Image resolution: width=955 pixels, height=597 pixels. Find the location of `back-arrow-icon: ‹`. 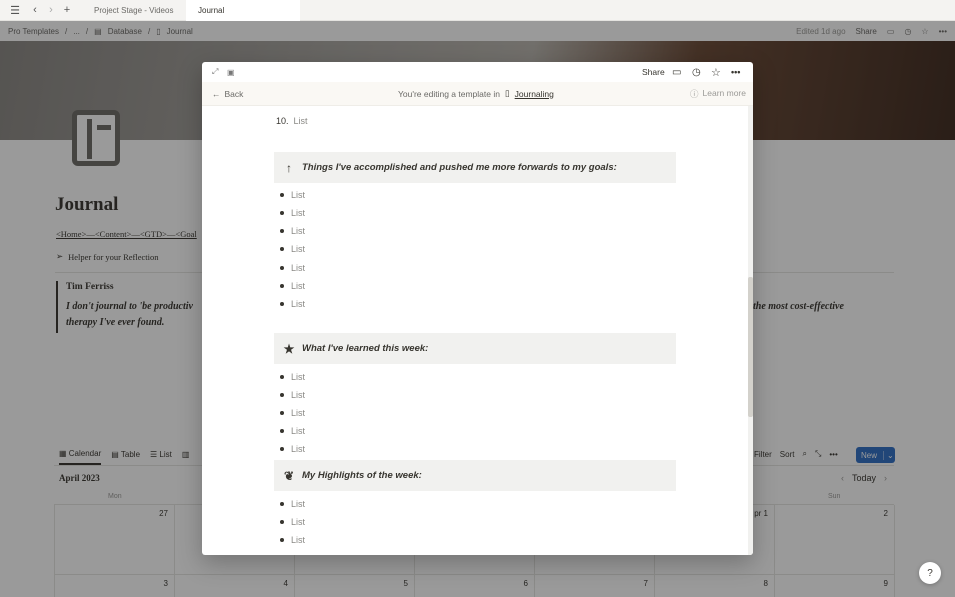

back-arrow-icon: ‹ is located at coordinates (35, 10).